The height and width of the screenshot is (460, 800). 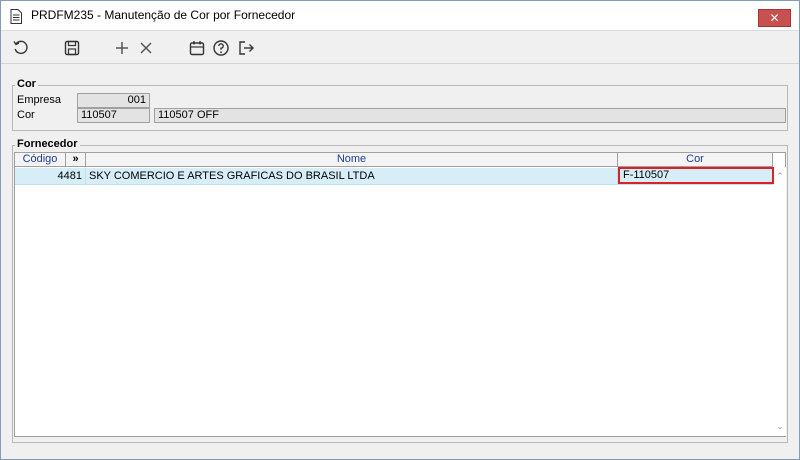 What do you see at coordinates (780, 176) in the screenshot?
I see `scroll-up-icon: ⌃` at bounding box center [780, 176].